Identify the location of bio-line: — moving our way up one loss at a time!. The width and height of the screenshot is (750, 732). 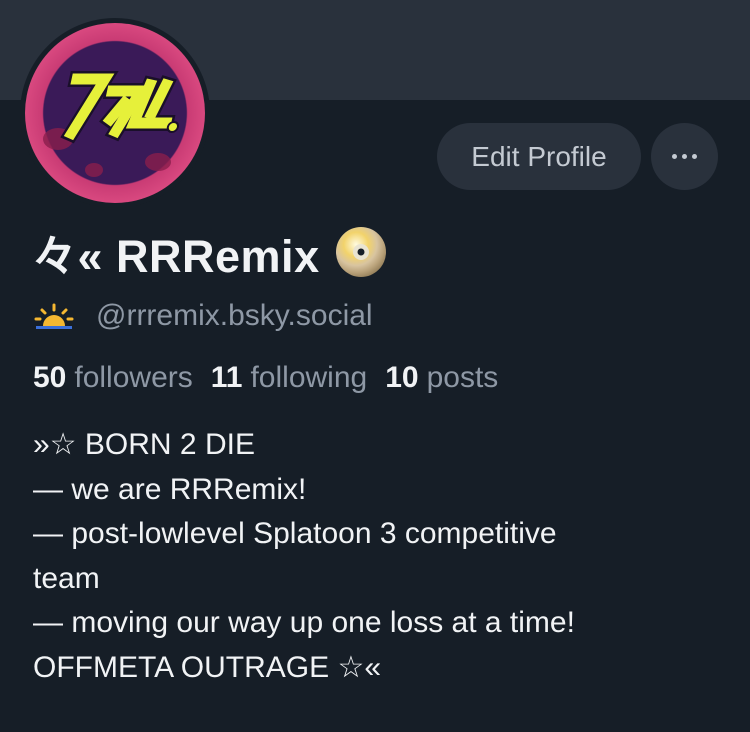
(304, 623).